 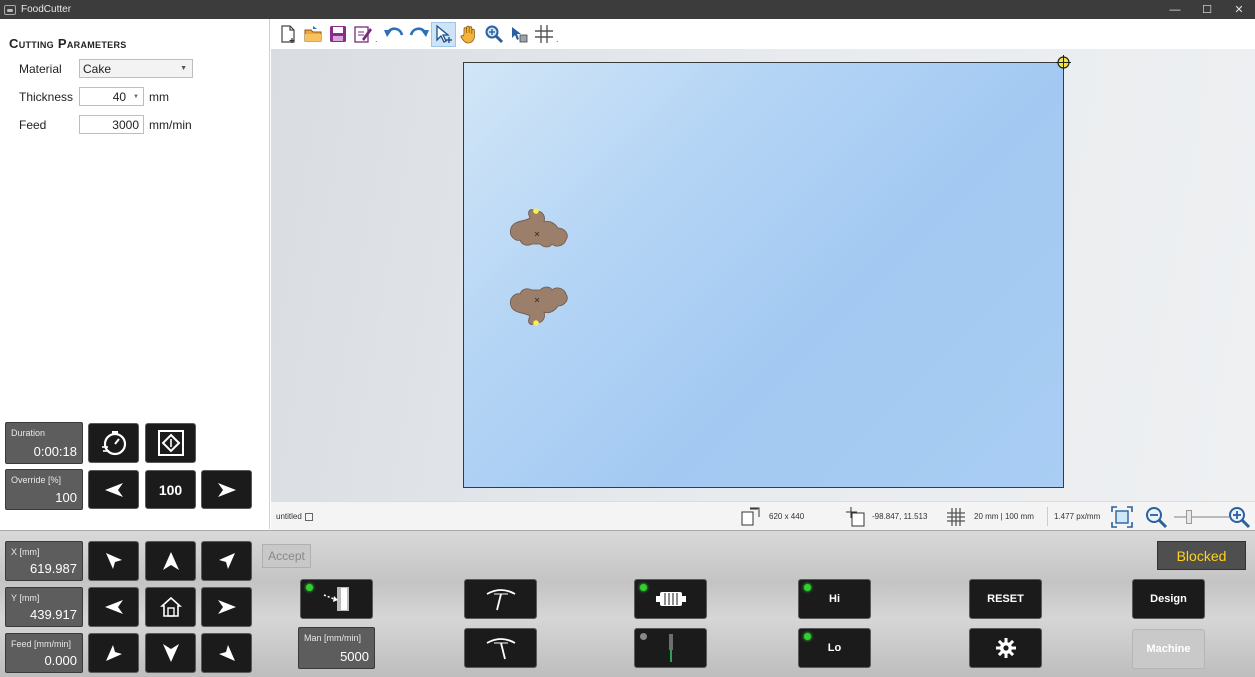 I want to click on feed-readout: Feed [mm/min] 0.000, so click(x=44, y=653).